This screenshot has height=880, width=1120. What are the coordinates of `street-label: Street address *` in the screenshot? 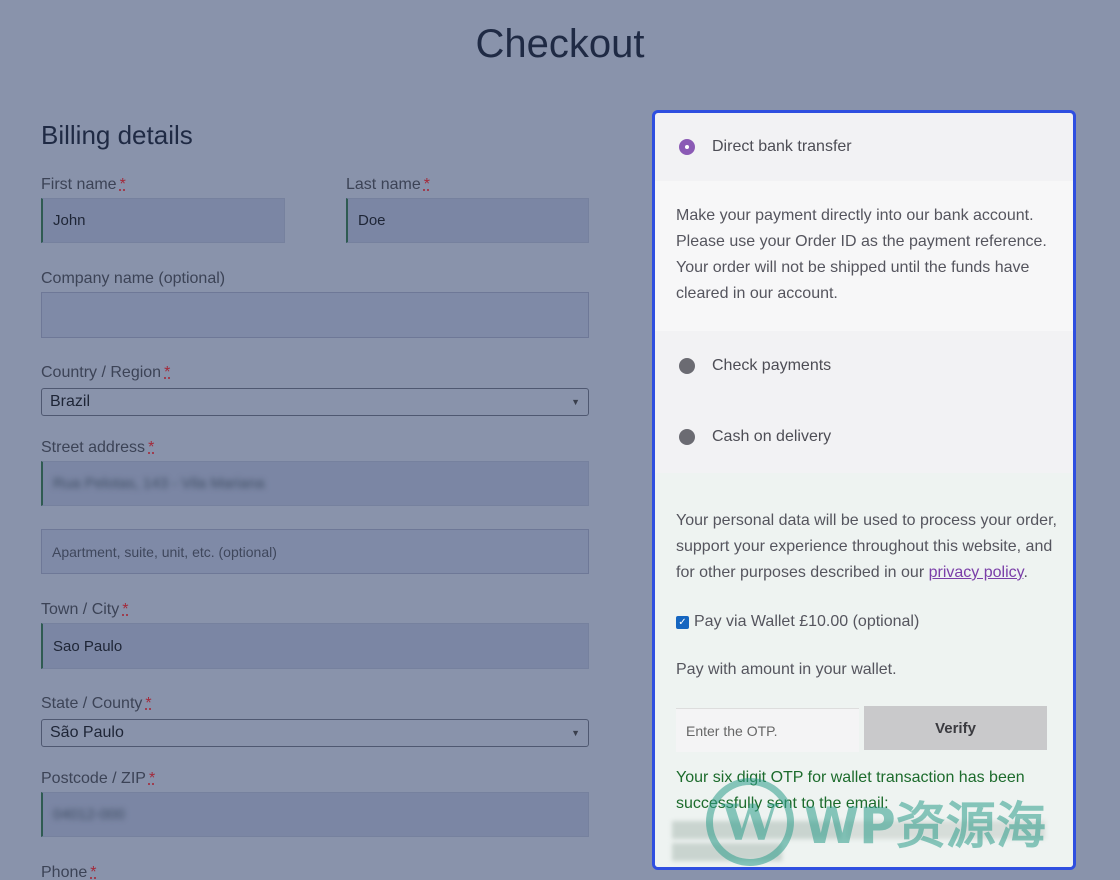 It's located at (97, 448).